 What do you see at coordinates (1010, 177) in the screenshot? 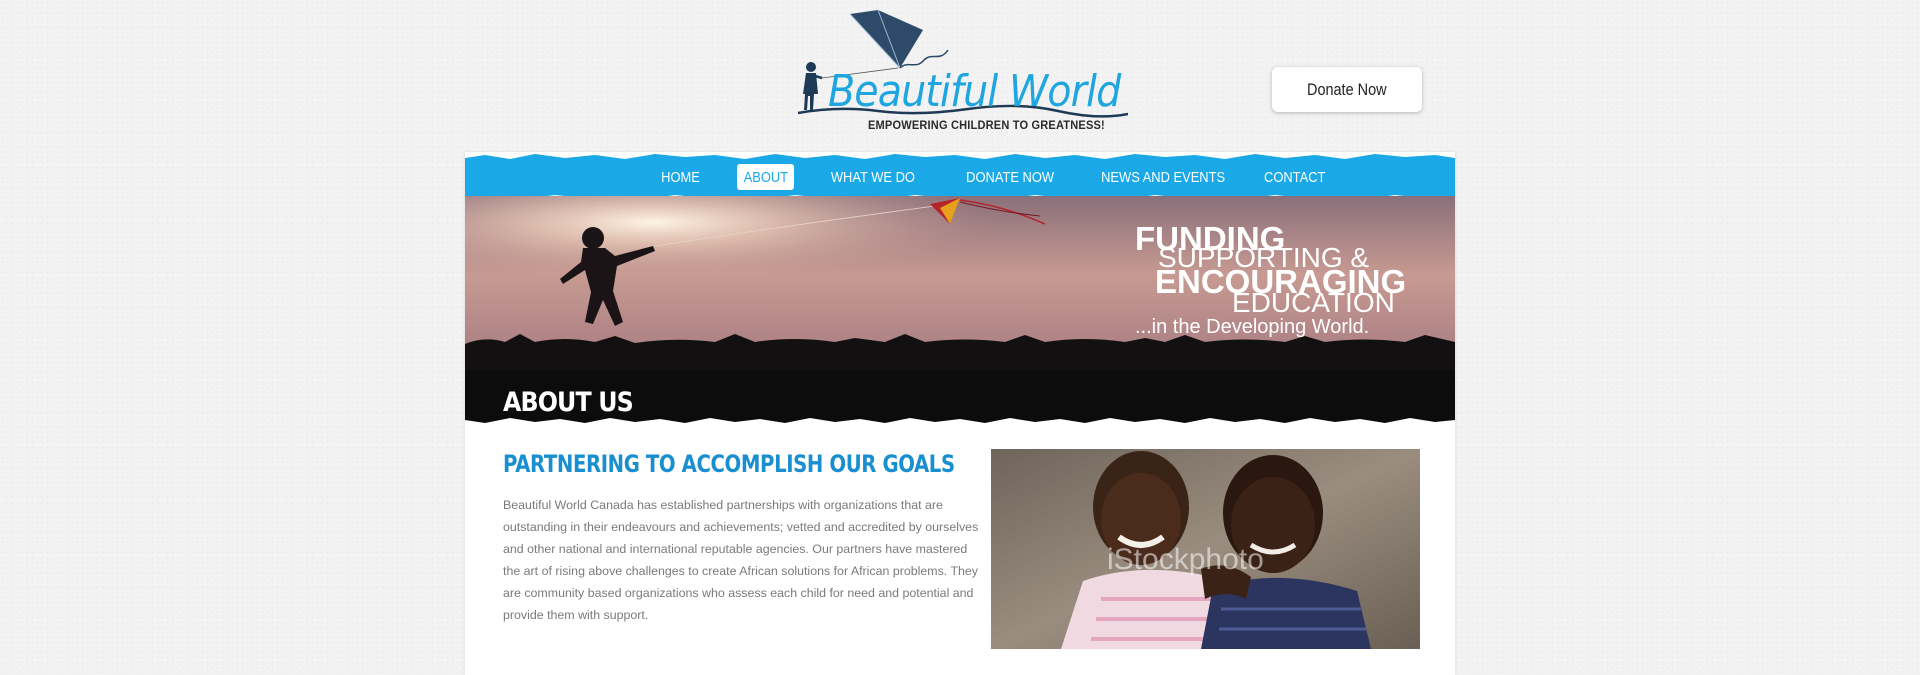
I see `nav-item-donate-now: DONATE NOW` at bounding box center [1010, 177].